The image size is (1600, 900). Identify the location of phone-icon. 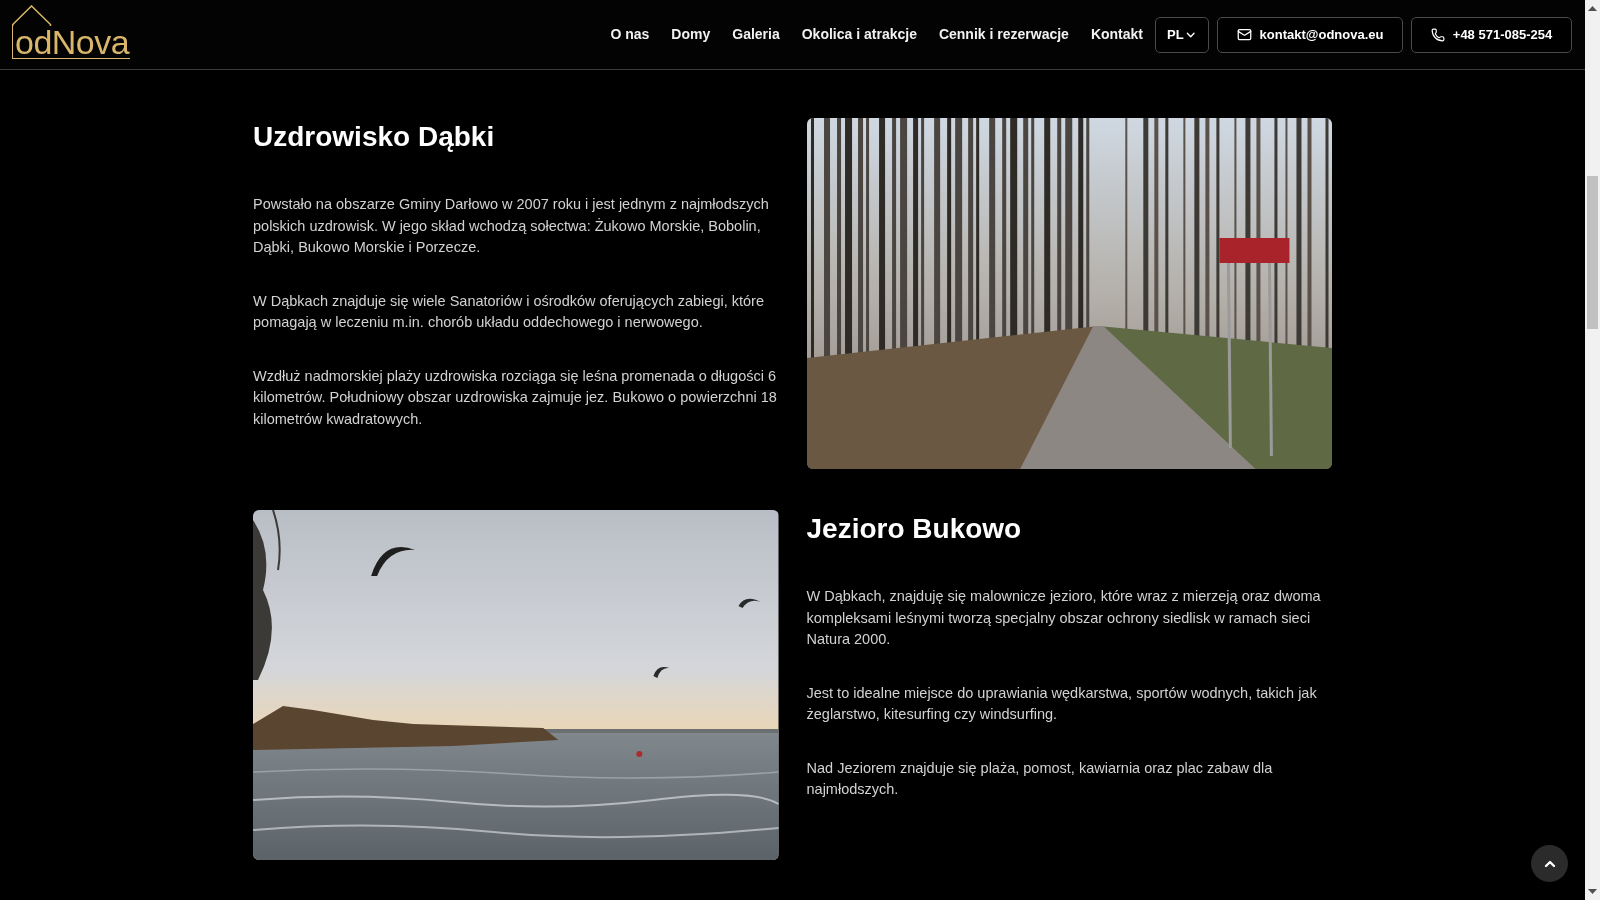
(1437, 34).